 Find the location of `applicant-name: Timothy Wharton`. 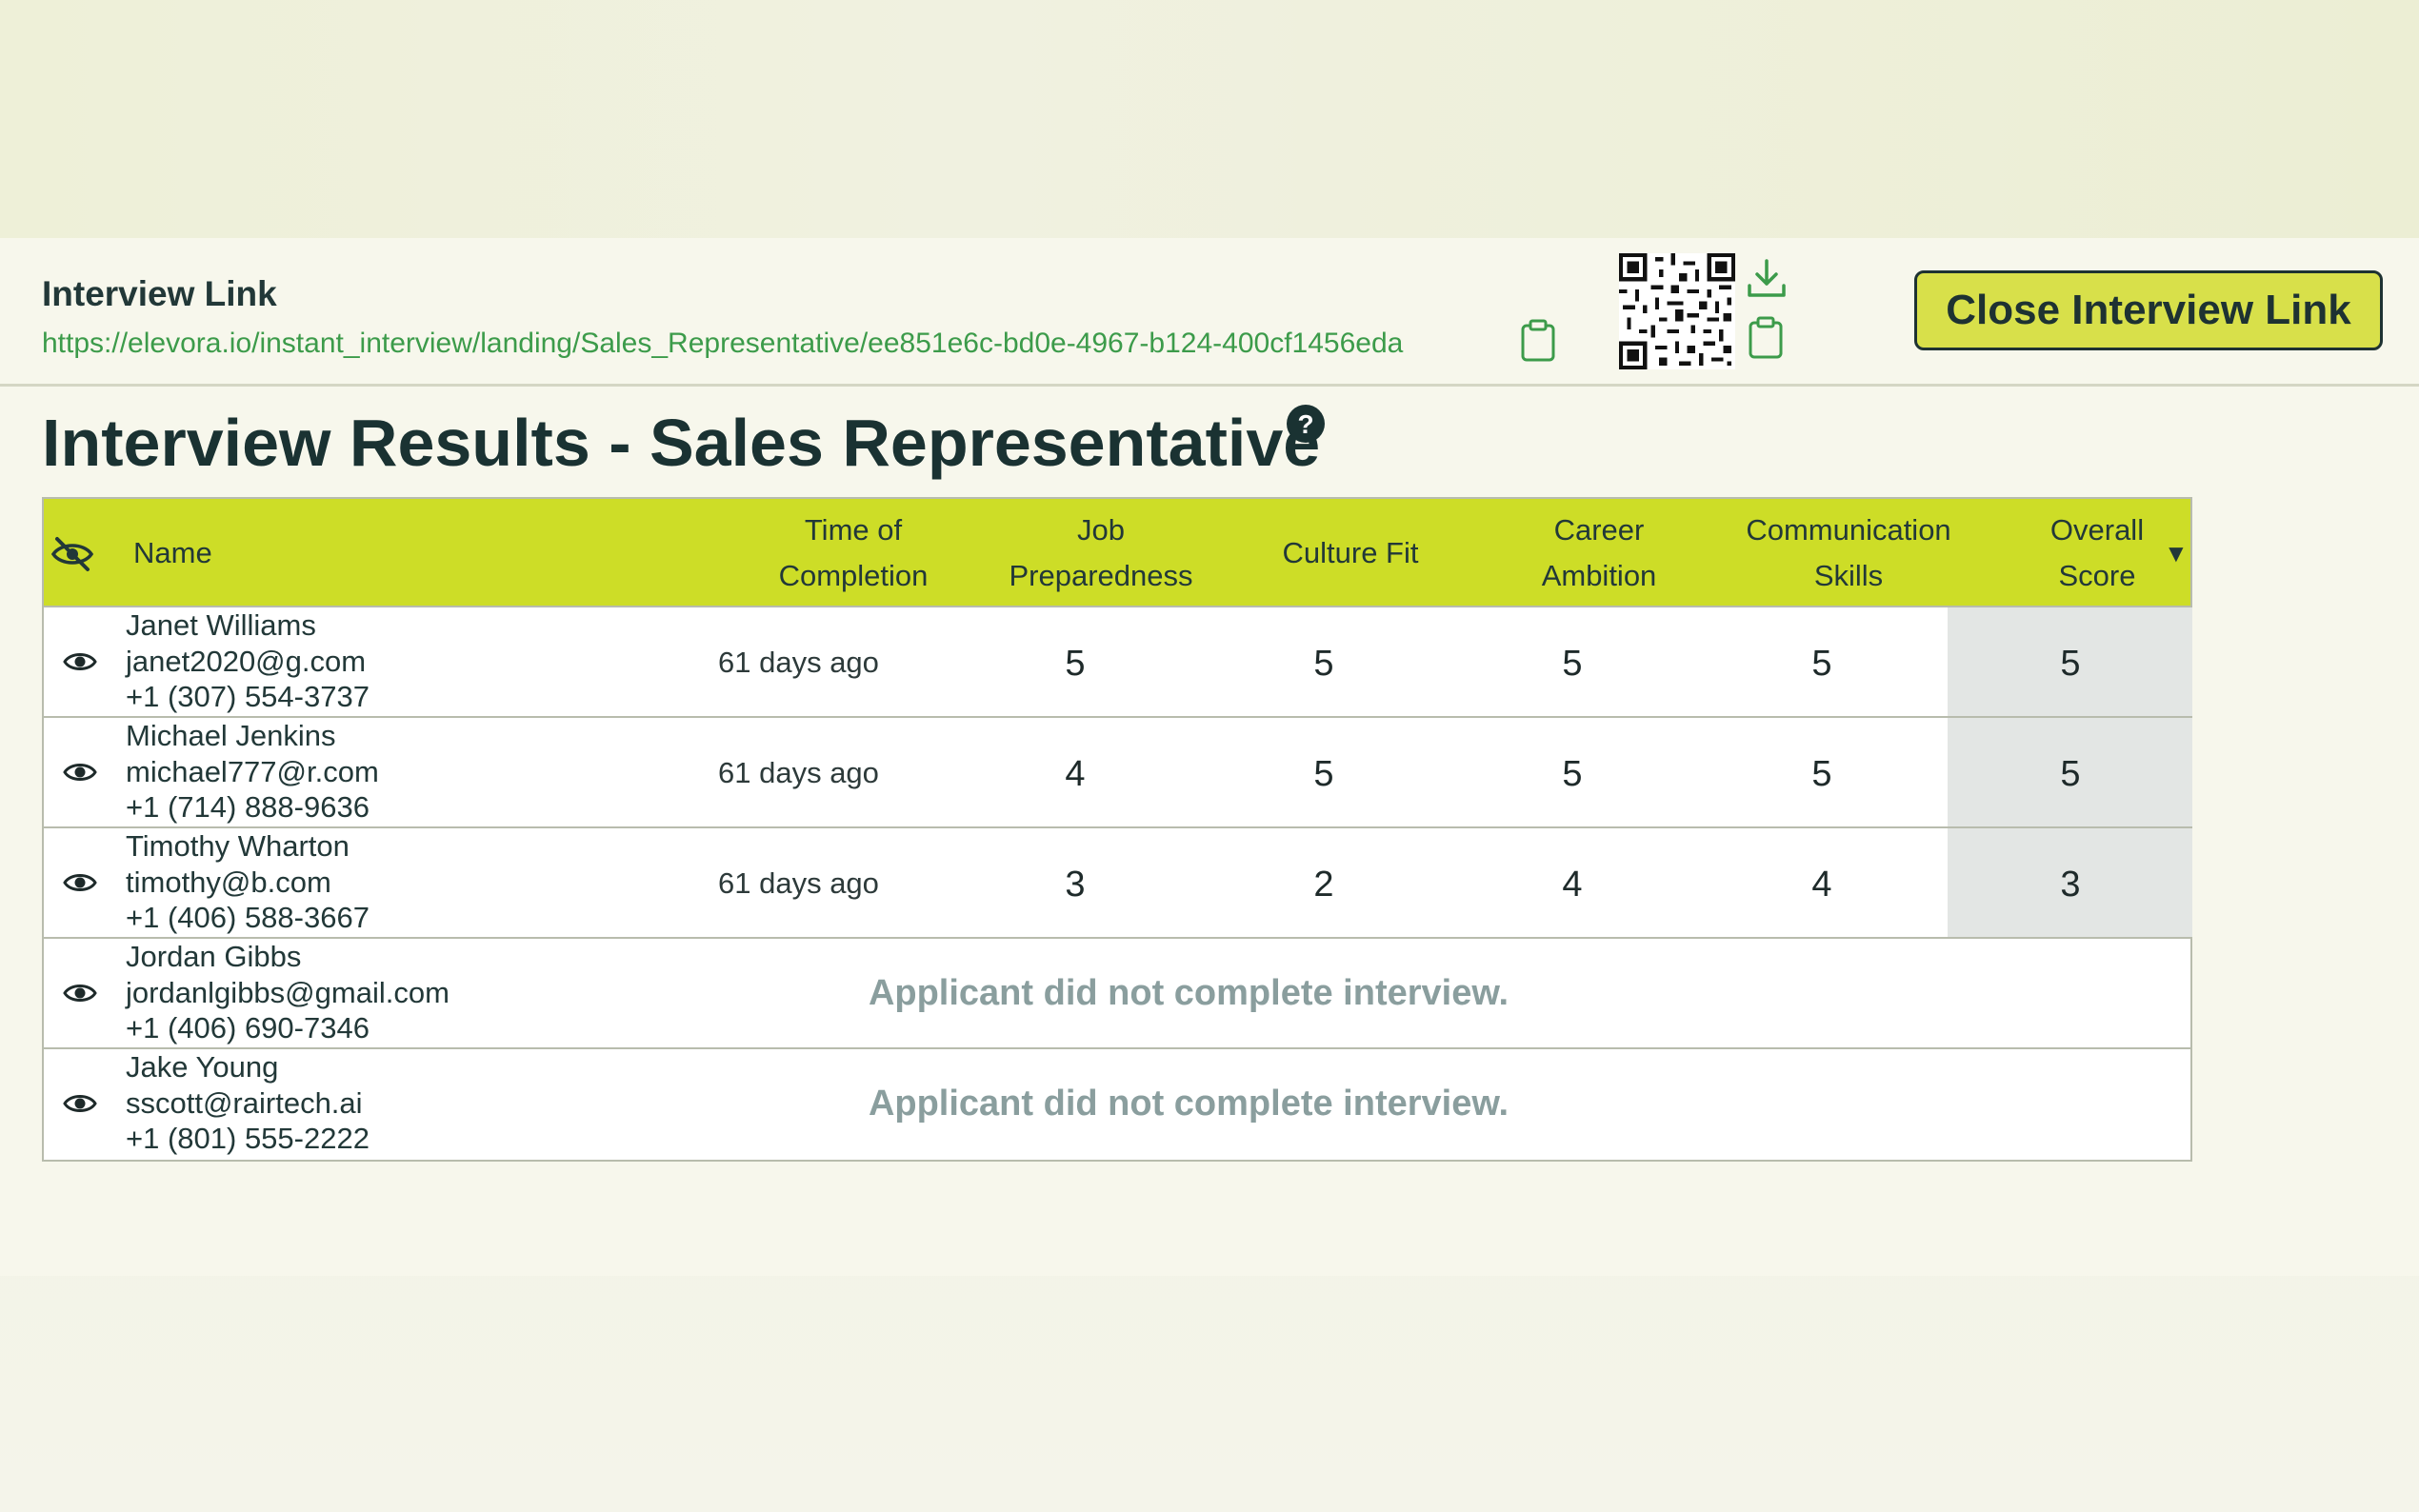

applicant-name: Timothy Wharton is located at coordinates (238, 846).